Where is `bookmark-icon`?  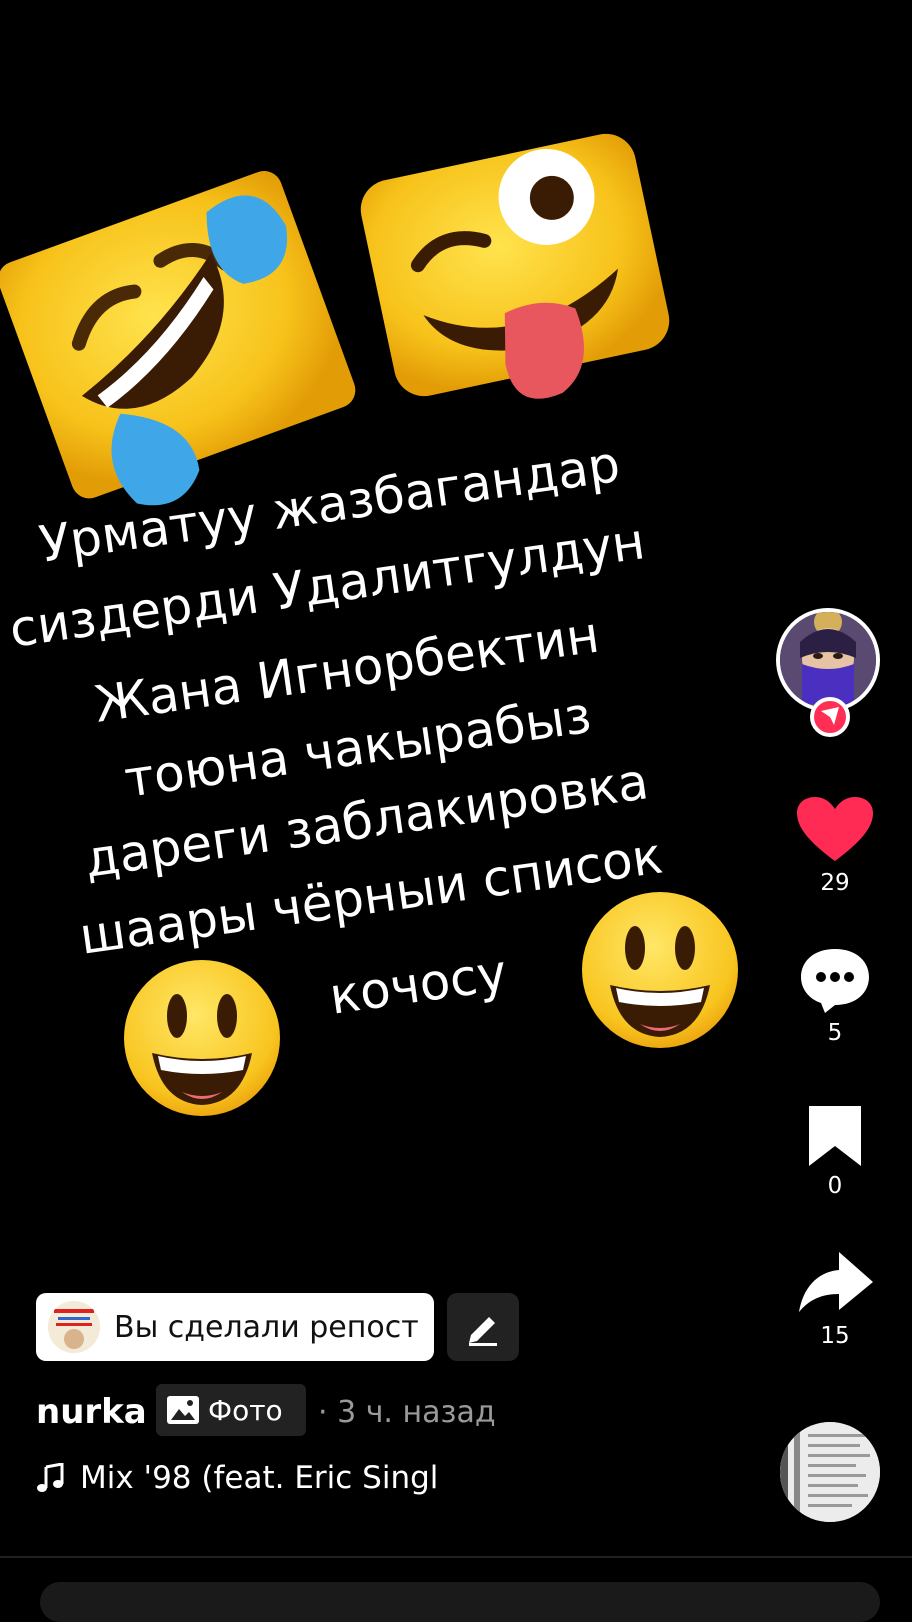
bookmark-icon is located at coordinates (835, 1136).